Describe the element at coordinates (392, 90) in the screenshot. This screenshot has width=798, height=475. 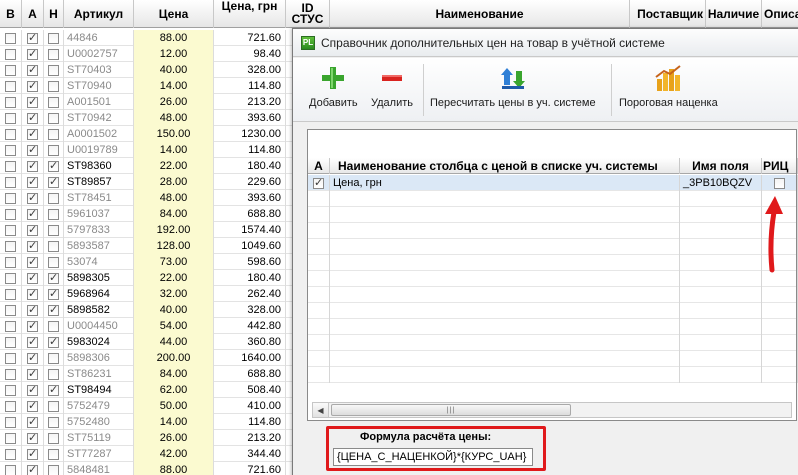
I see `delete-button: Удалить` at that location.